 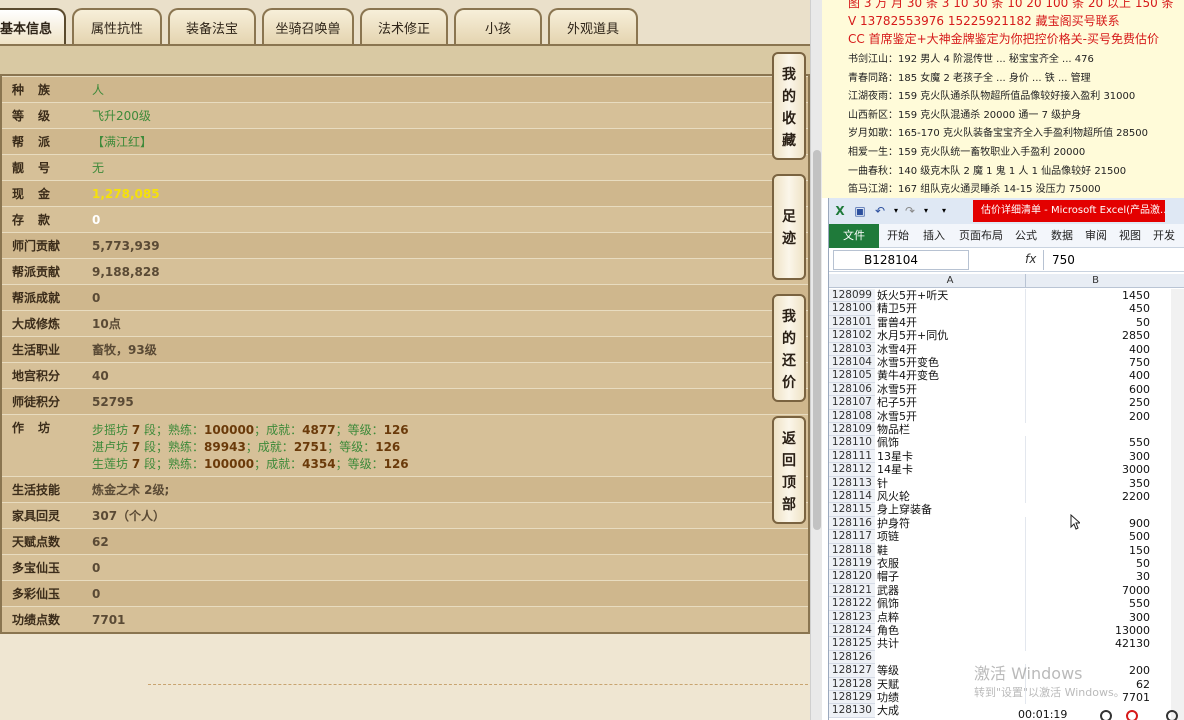 I want to click on row-number: 128106, so click(x=852, y=389).